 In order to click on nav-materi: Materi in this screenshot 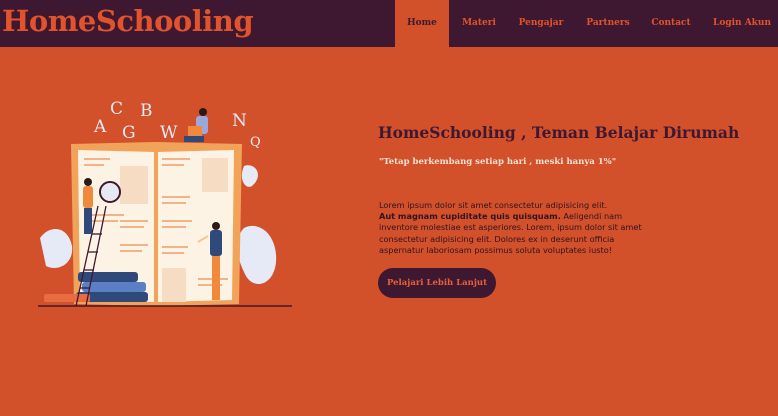, I will do `click(479, 23)`.